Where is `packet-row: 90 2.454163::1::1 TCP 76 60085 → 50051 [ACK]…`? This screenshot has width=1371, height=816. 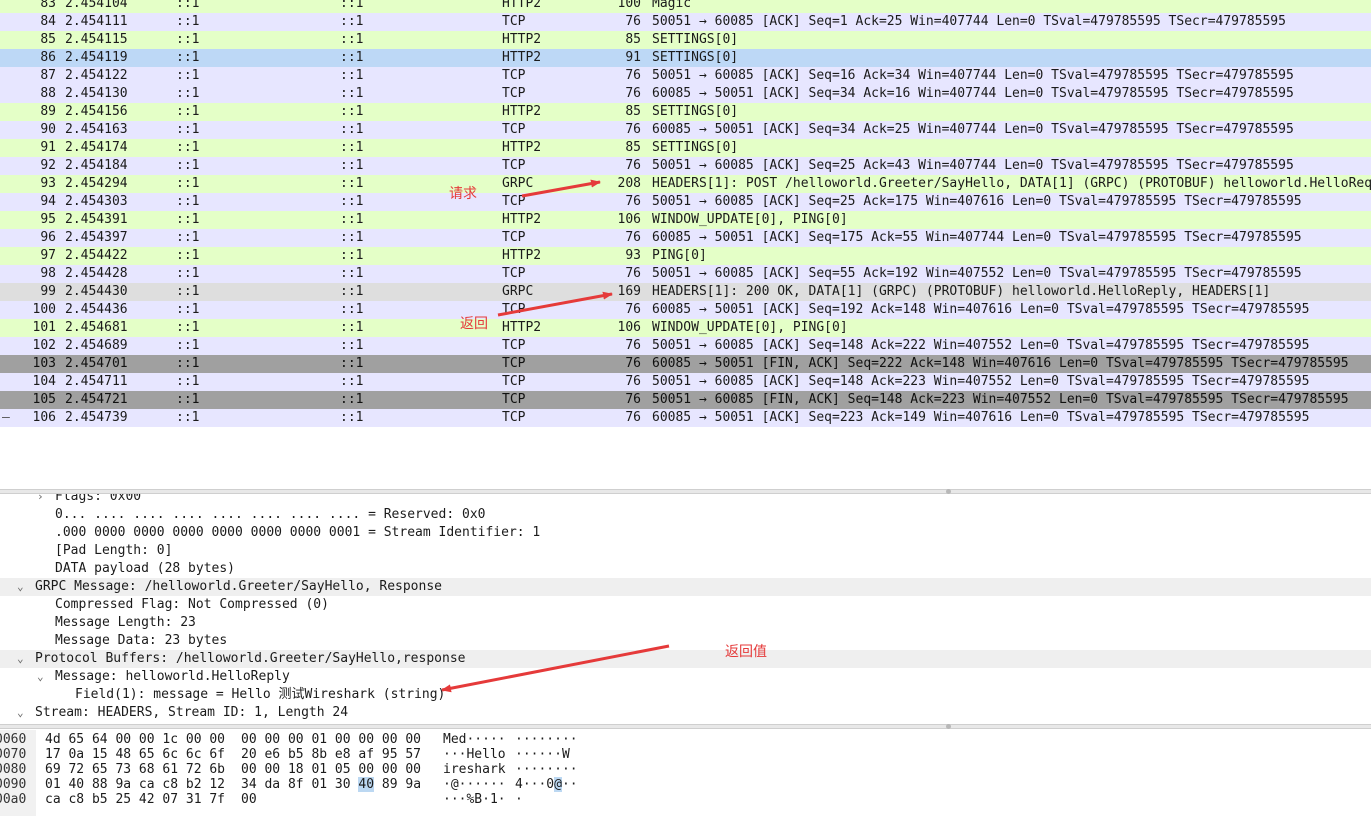
packet-row: 90 2.454163::1::1 TCP 76 60085 → 50051 [ACK]… is located at coordinates (685, 130).